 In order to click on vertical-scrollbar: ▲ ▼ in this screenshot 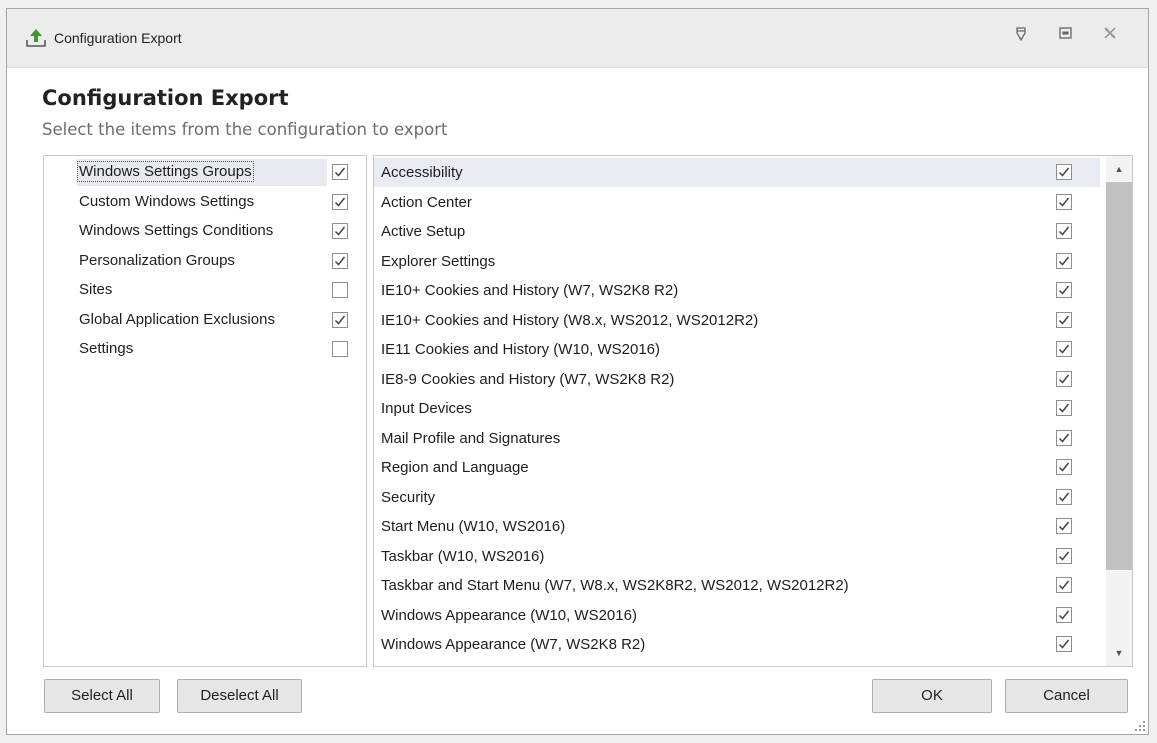, I will do `click(1119, 411)`.